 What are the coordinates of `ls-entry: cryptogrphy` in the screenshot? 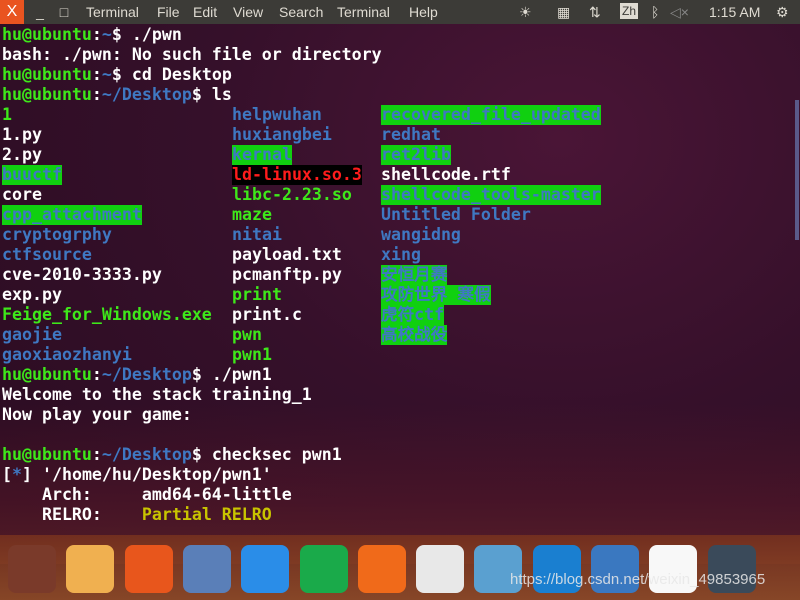 It's located at (107, 235).